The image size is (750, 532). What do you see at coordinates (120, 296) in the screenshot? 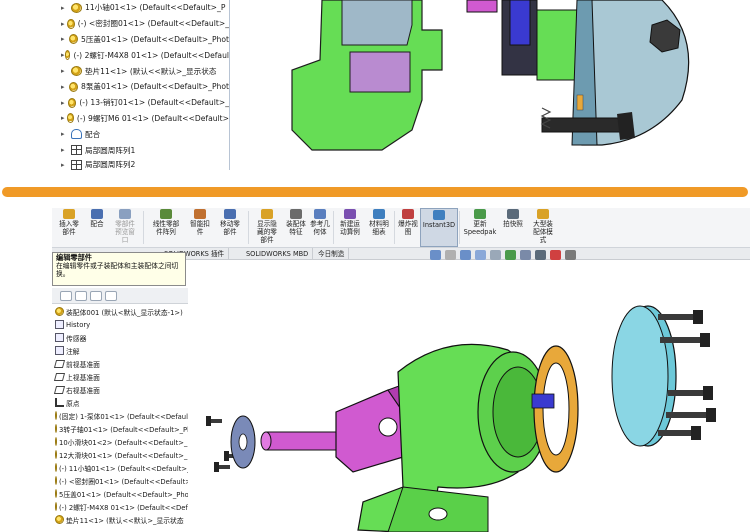
I see `feature-manager-tabs` at bounding box center [120, 296].